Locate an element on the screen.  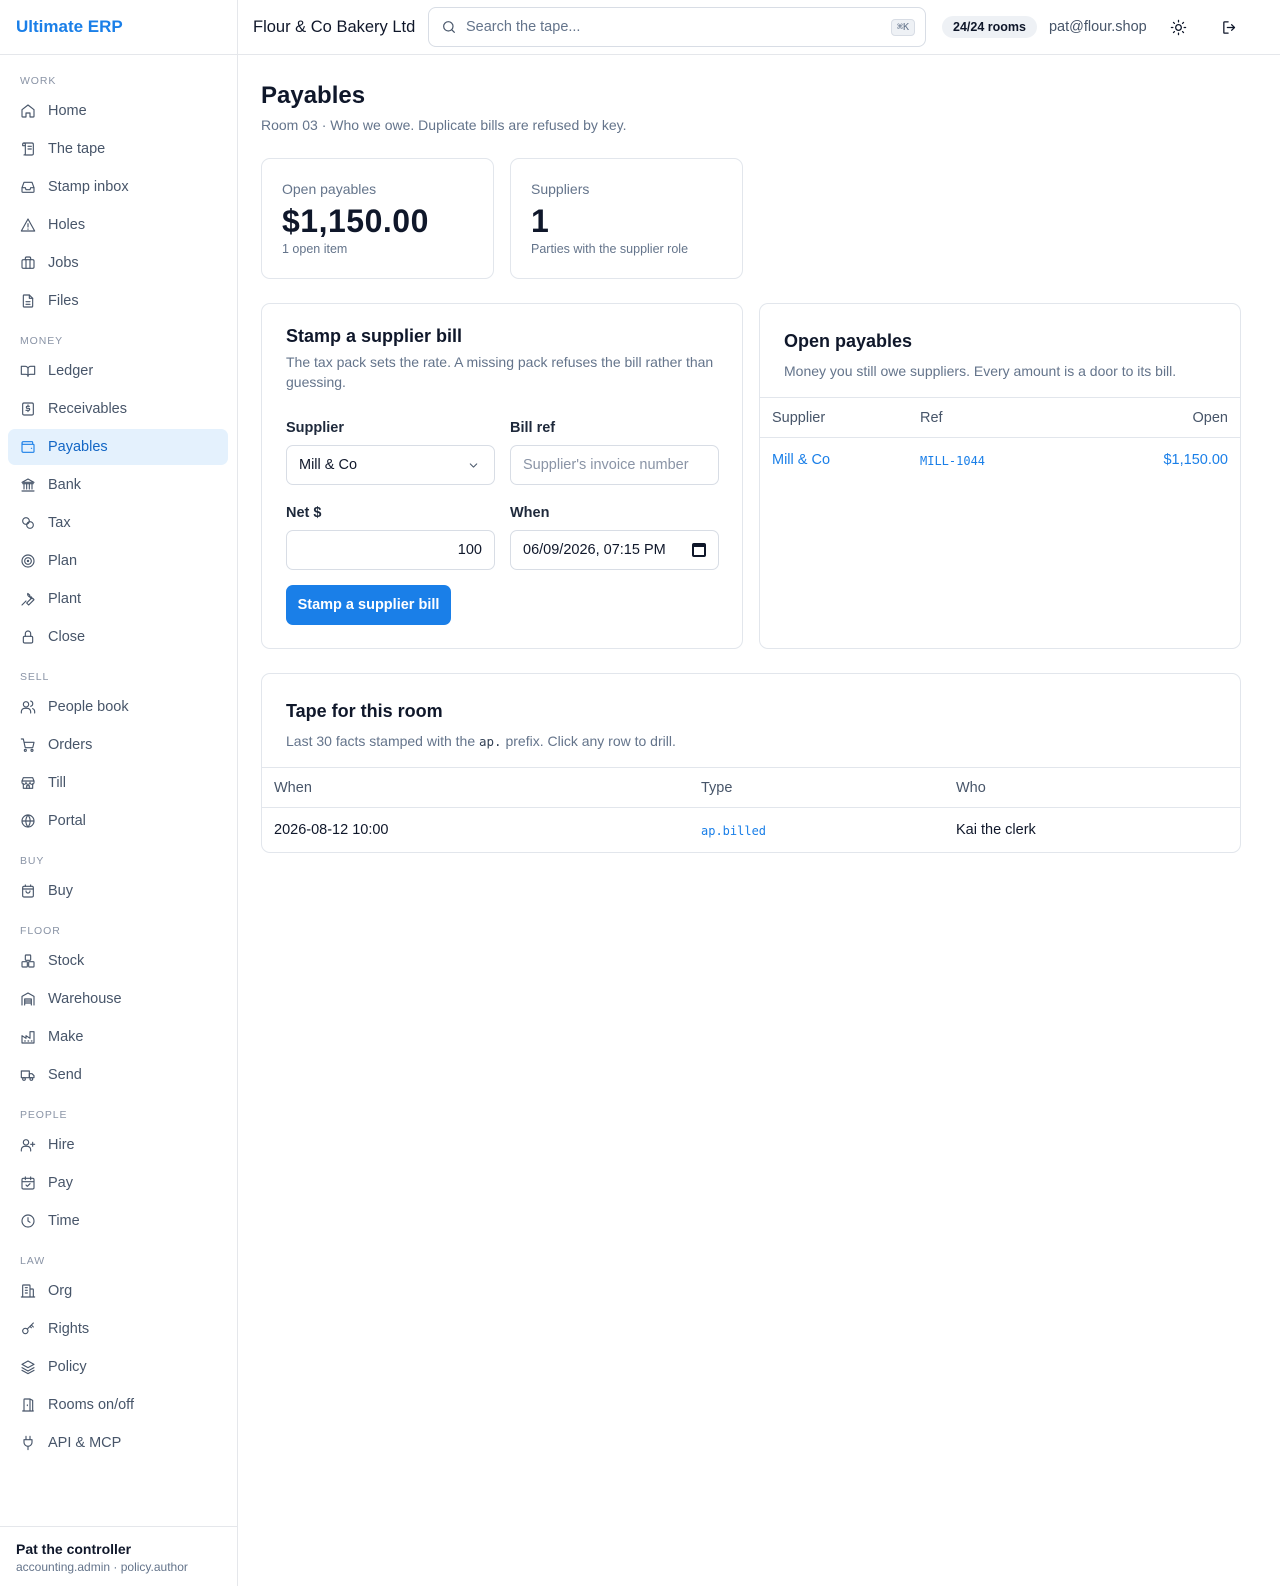
inbox-icon is located at coordinates (28, 187).